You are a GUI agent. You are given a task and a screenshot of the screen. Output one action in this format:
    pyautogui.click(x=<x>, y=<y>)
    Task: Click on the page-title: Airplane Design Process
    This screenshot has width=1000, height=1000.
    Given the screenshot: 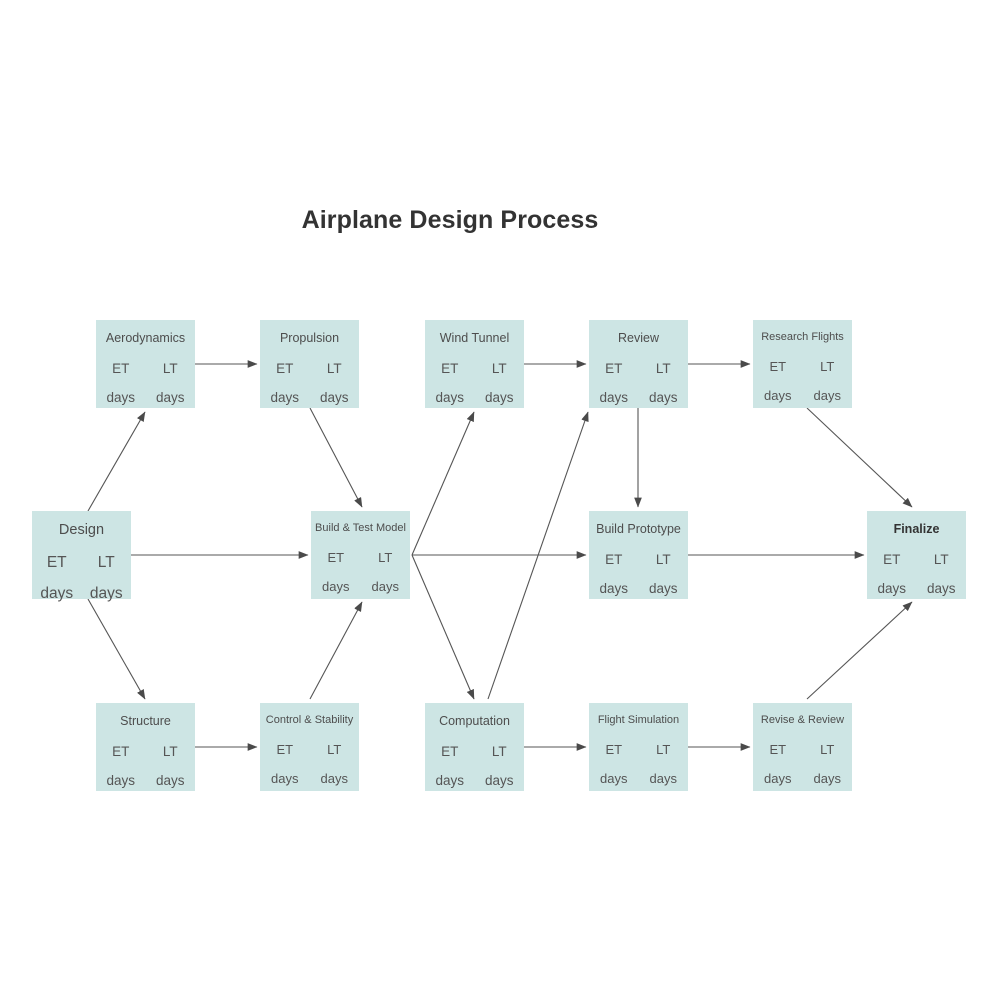 What is the action you would take?
    pyautogui.click(x=450, y=220)
    